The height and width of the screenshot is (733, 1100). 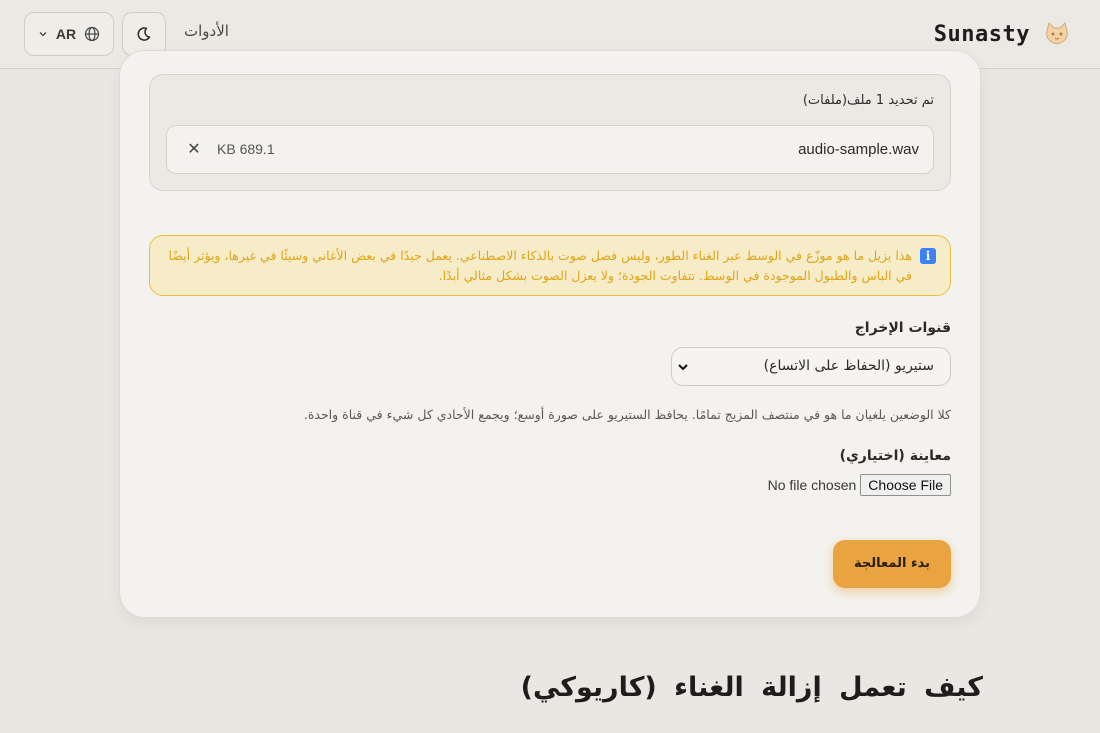 I want to click on info-icon: i, so click(x=928, y=256).